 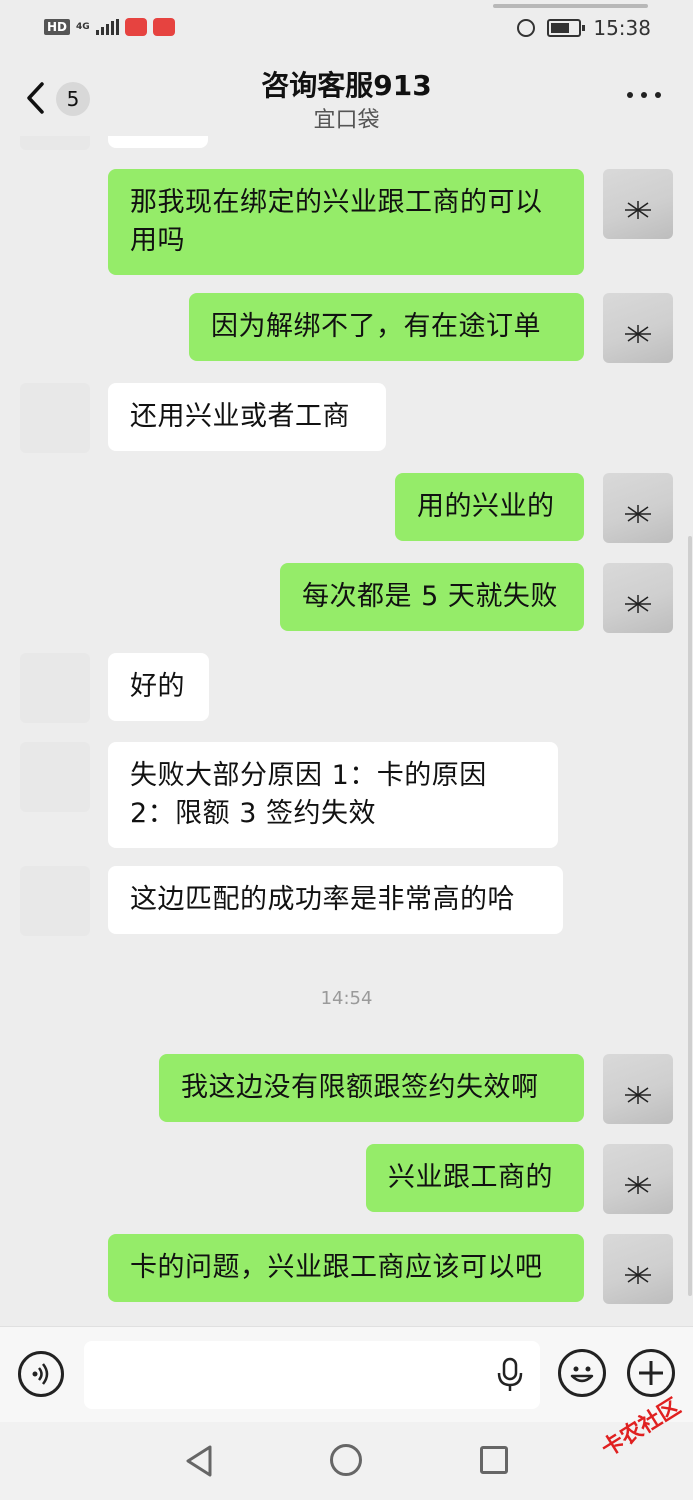 I want to click on emoji-icon, so click(x=582, y=1374).